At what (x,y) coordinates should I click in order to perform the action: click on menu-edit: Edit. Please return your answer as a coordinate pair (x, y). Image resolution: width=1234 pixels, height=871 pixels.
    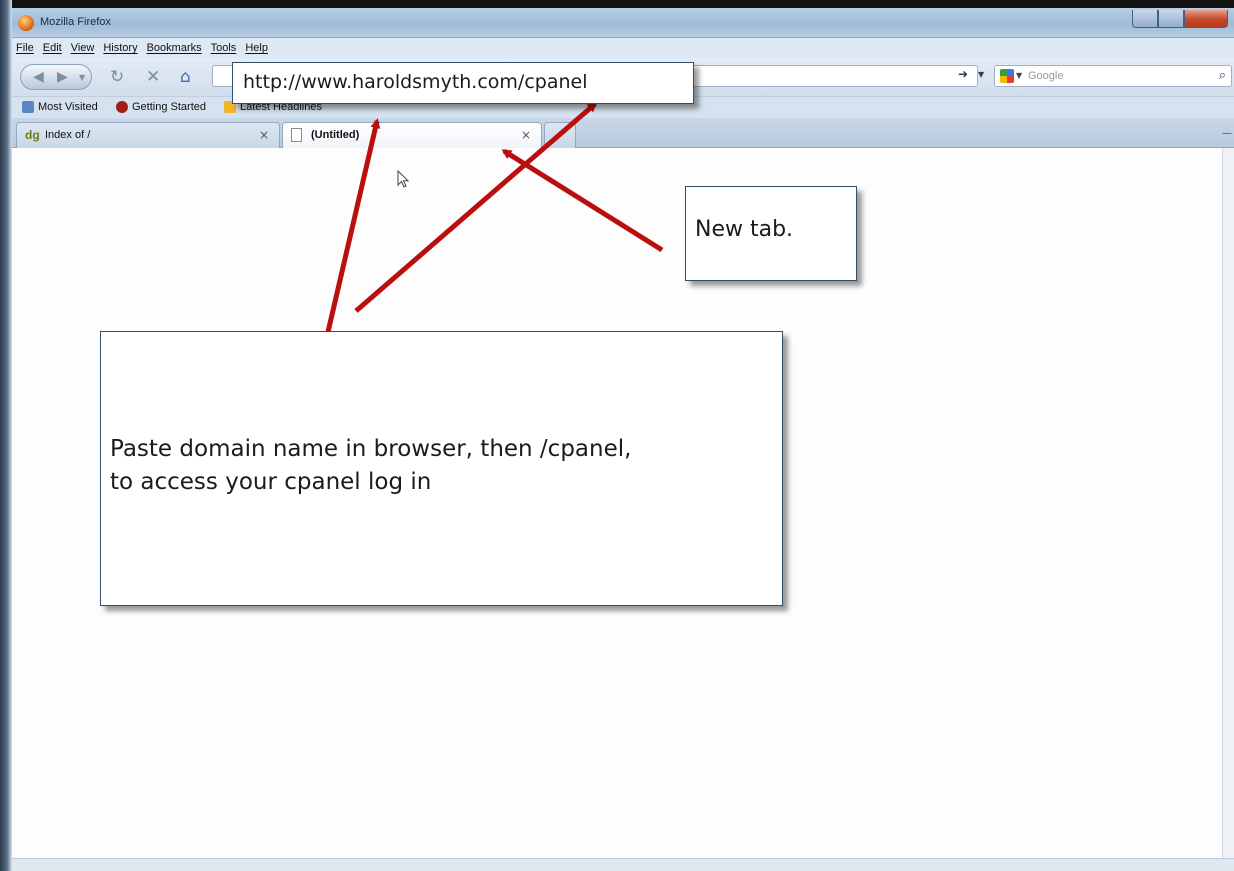
    Looking at the image, I should click on (52, 48).